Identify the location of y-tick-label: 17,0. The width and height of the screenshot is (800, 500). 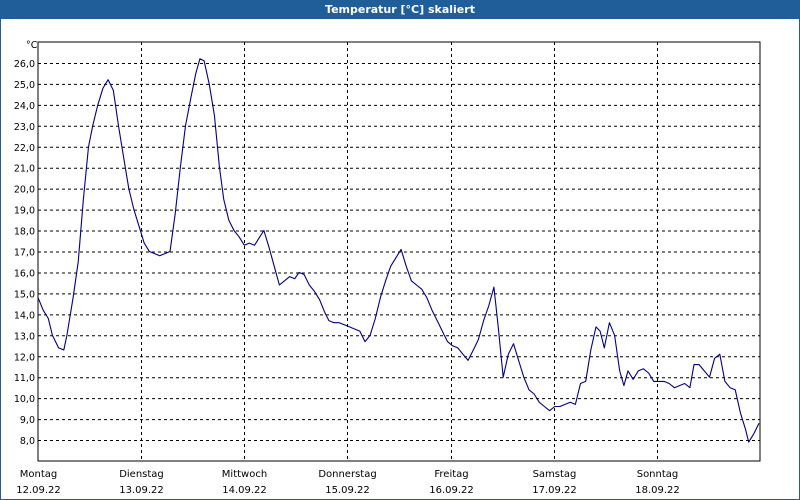
(24, 253).